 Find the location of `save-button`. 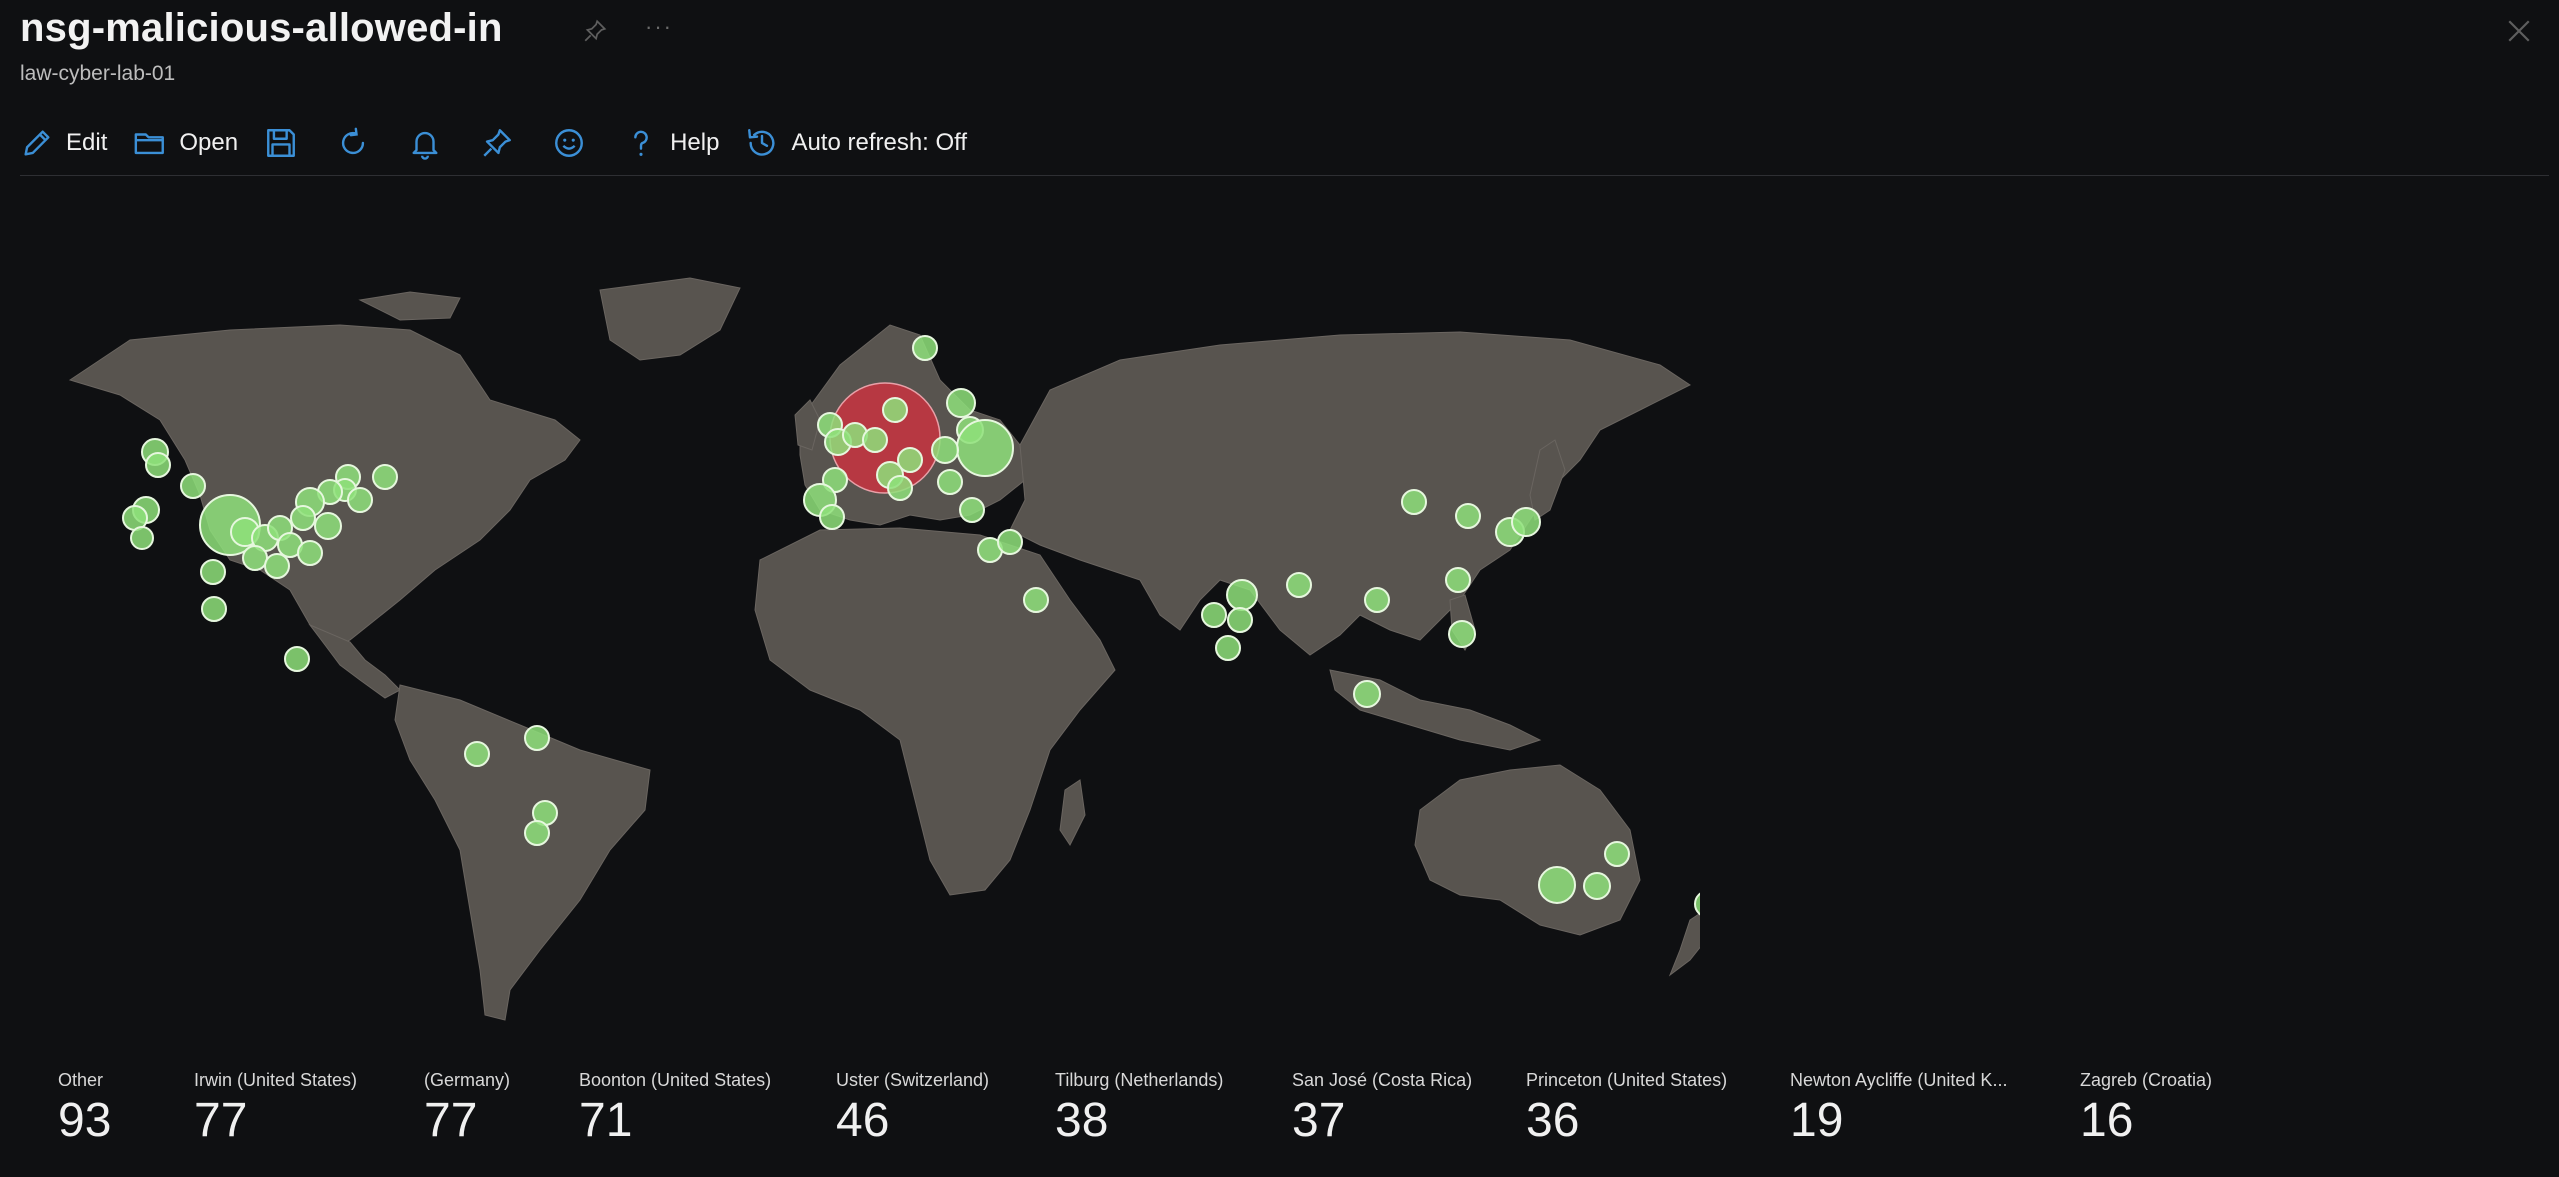

save-button is located at coordinates (281, 143).